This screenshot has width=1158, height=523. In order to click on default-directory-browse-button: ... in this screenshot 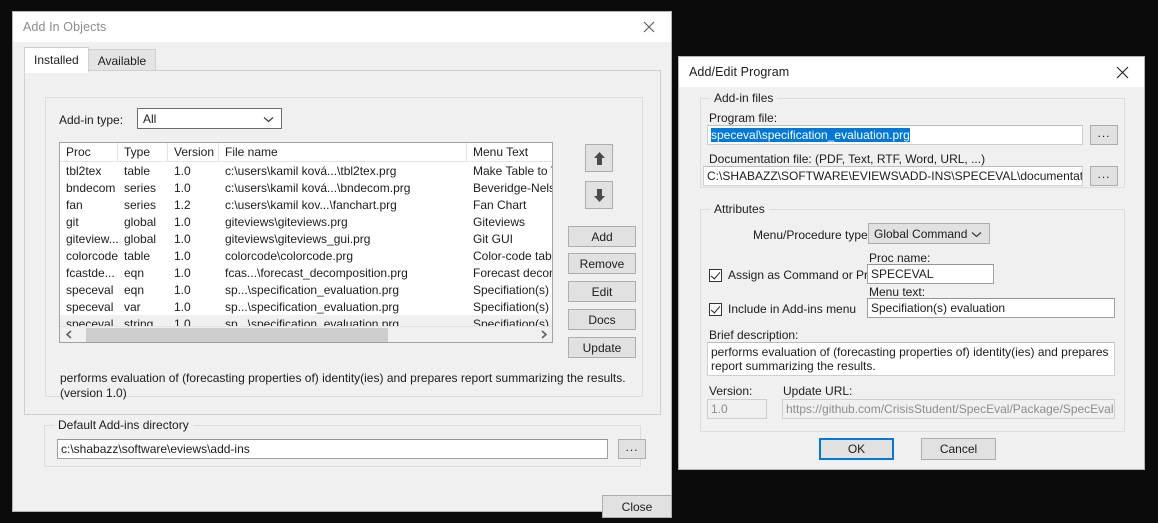, I will do `click(632, 449)`.